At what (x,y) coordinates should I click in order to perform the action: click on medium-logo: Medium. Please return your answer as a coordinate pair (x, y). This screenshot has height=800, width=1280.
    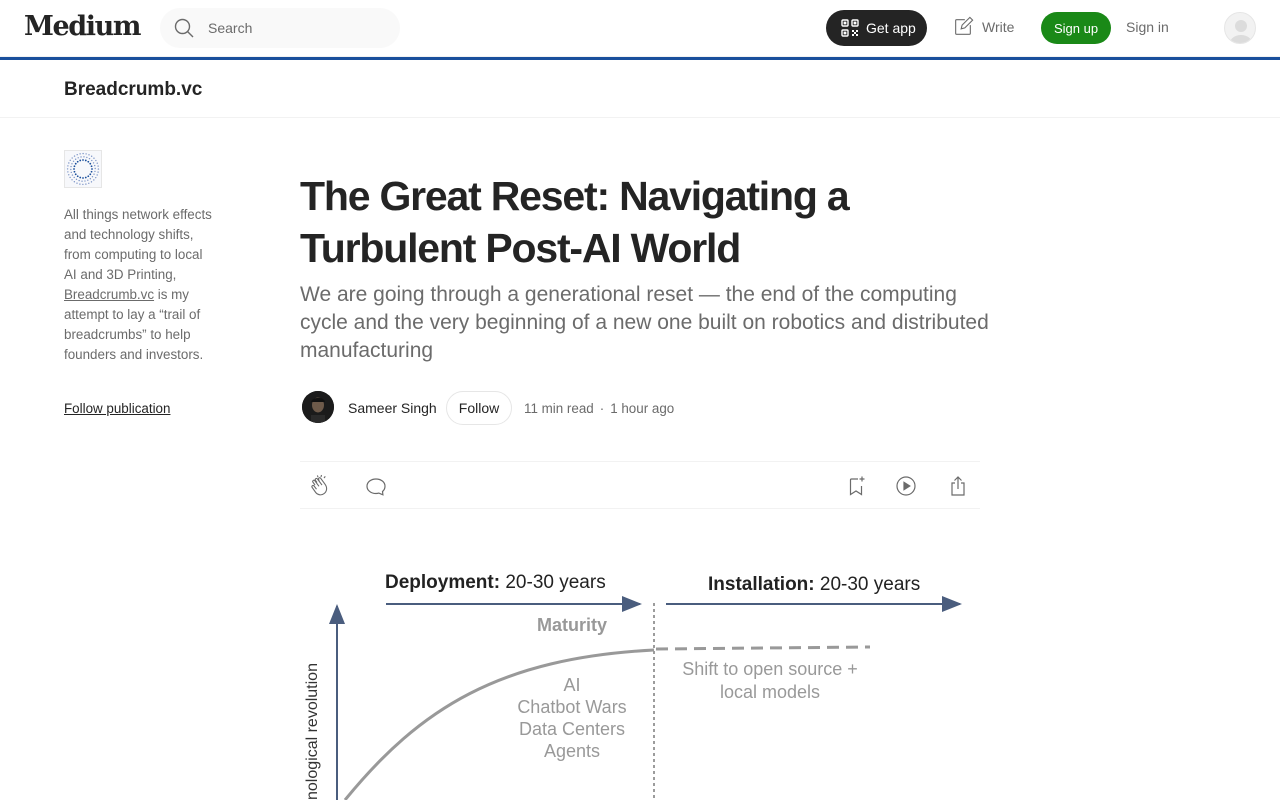
    Looking at the image, I should click on (82, 26).